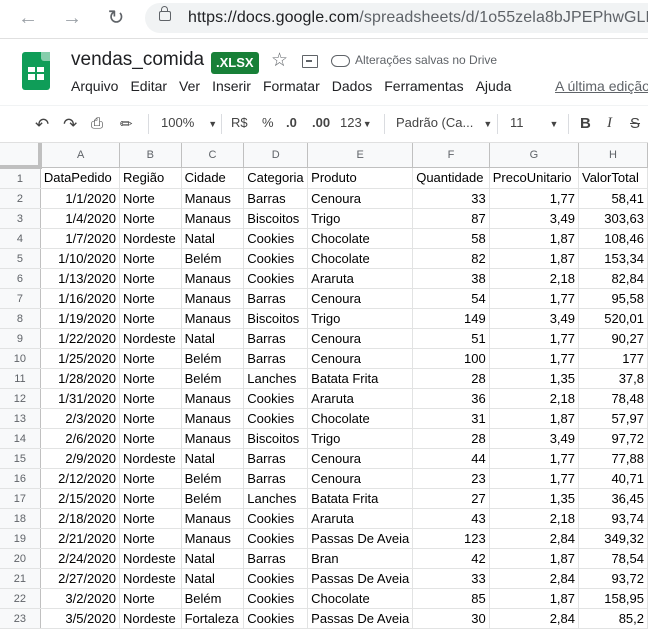  Describe the element at coordinates (42, 125) in the screenshot. I see `undo-icon: ↶` at that location.